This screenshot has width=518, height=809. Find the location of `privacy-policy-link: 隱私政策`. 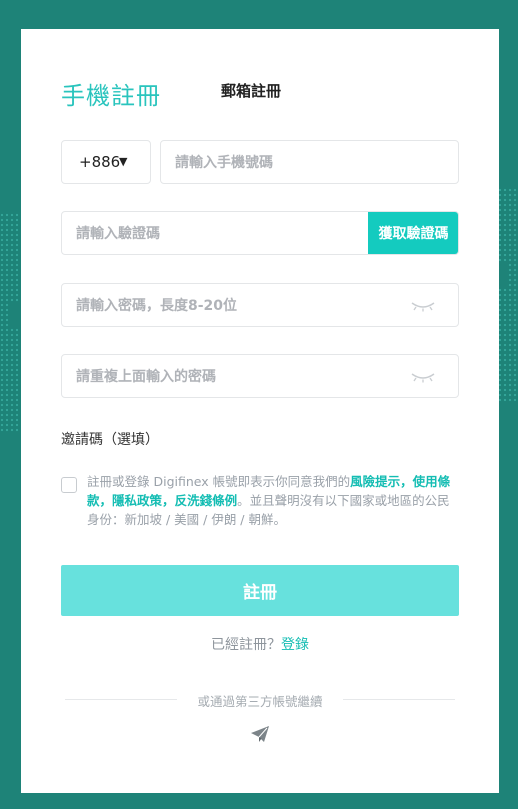

privacy-policy-link: 隱私政策 is located at coordinates (137, 500).